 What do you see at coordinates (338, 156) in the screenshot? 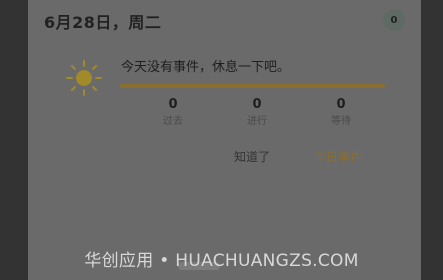
I see `today-events-button: 今日事件` at bounding box center [338, 156].